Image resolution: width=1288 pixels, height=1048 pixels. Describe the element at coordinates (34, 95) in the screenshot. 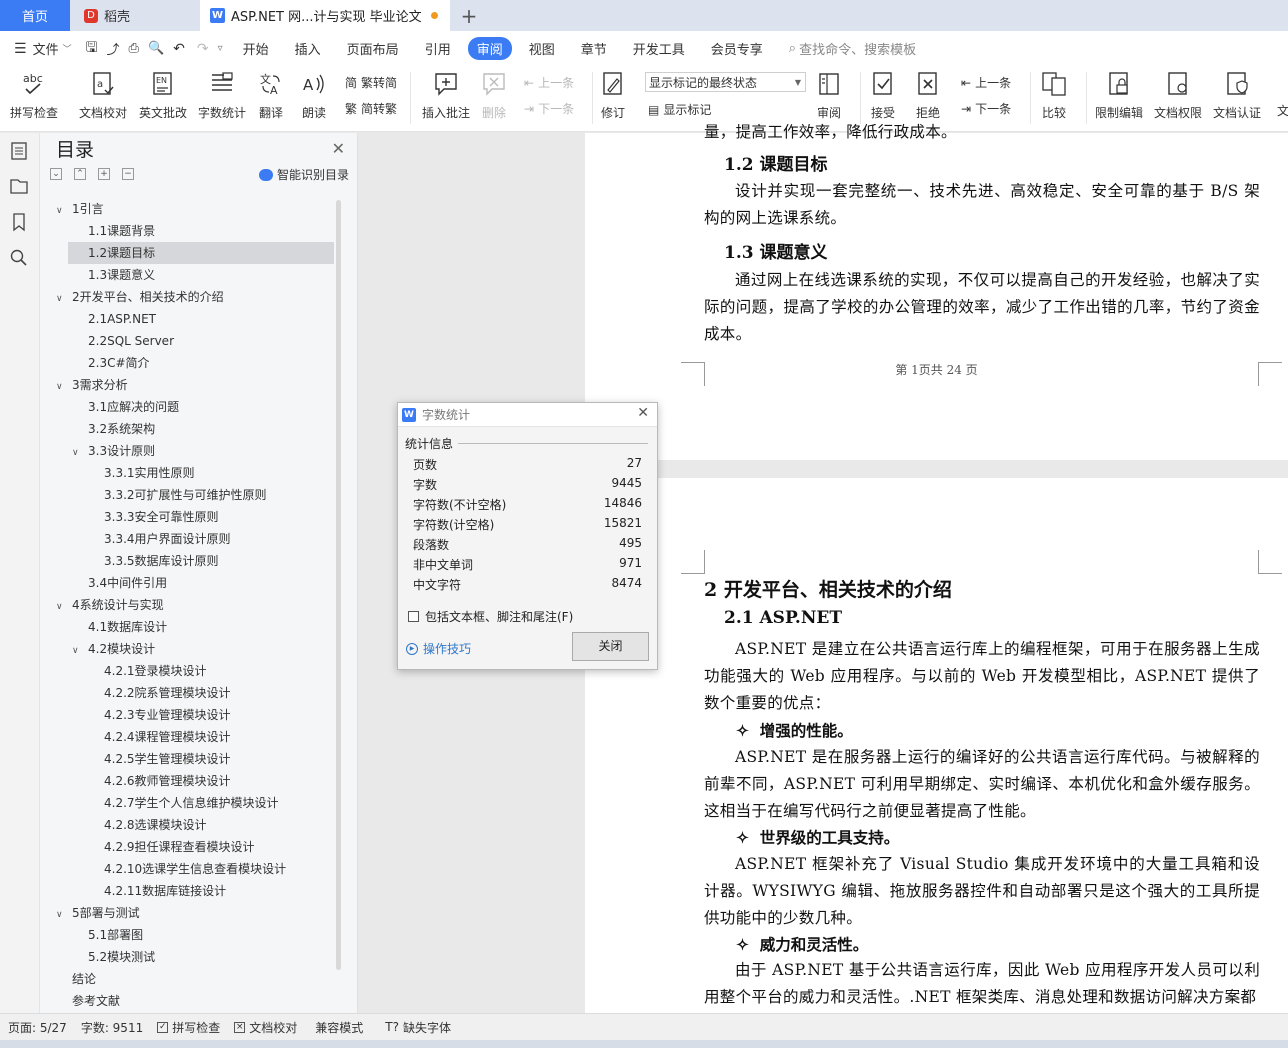

I see `spell-check-button: abc 拼写检查` at that location.